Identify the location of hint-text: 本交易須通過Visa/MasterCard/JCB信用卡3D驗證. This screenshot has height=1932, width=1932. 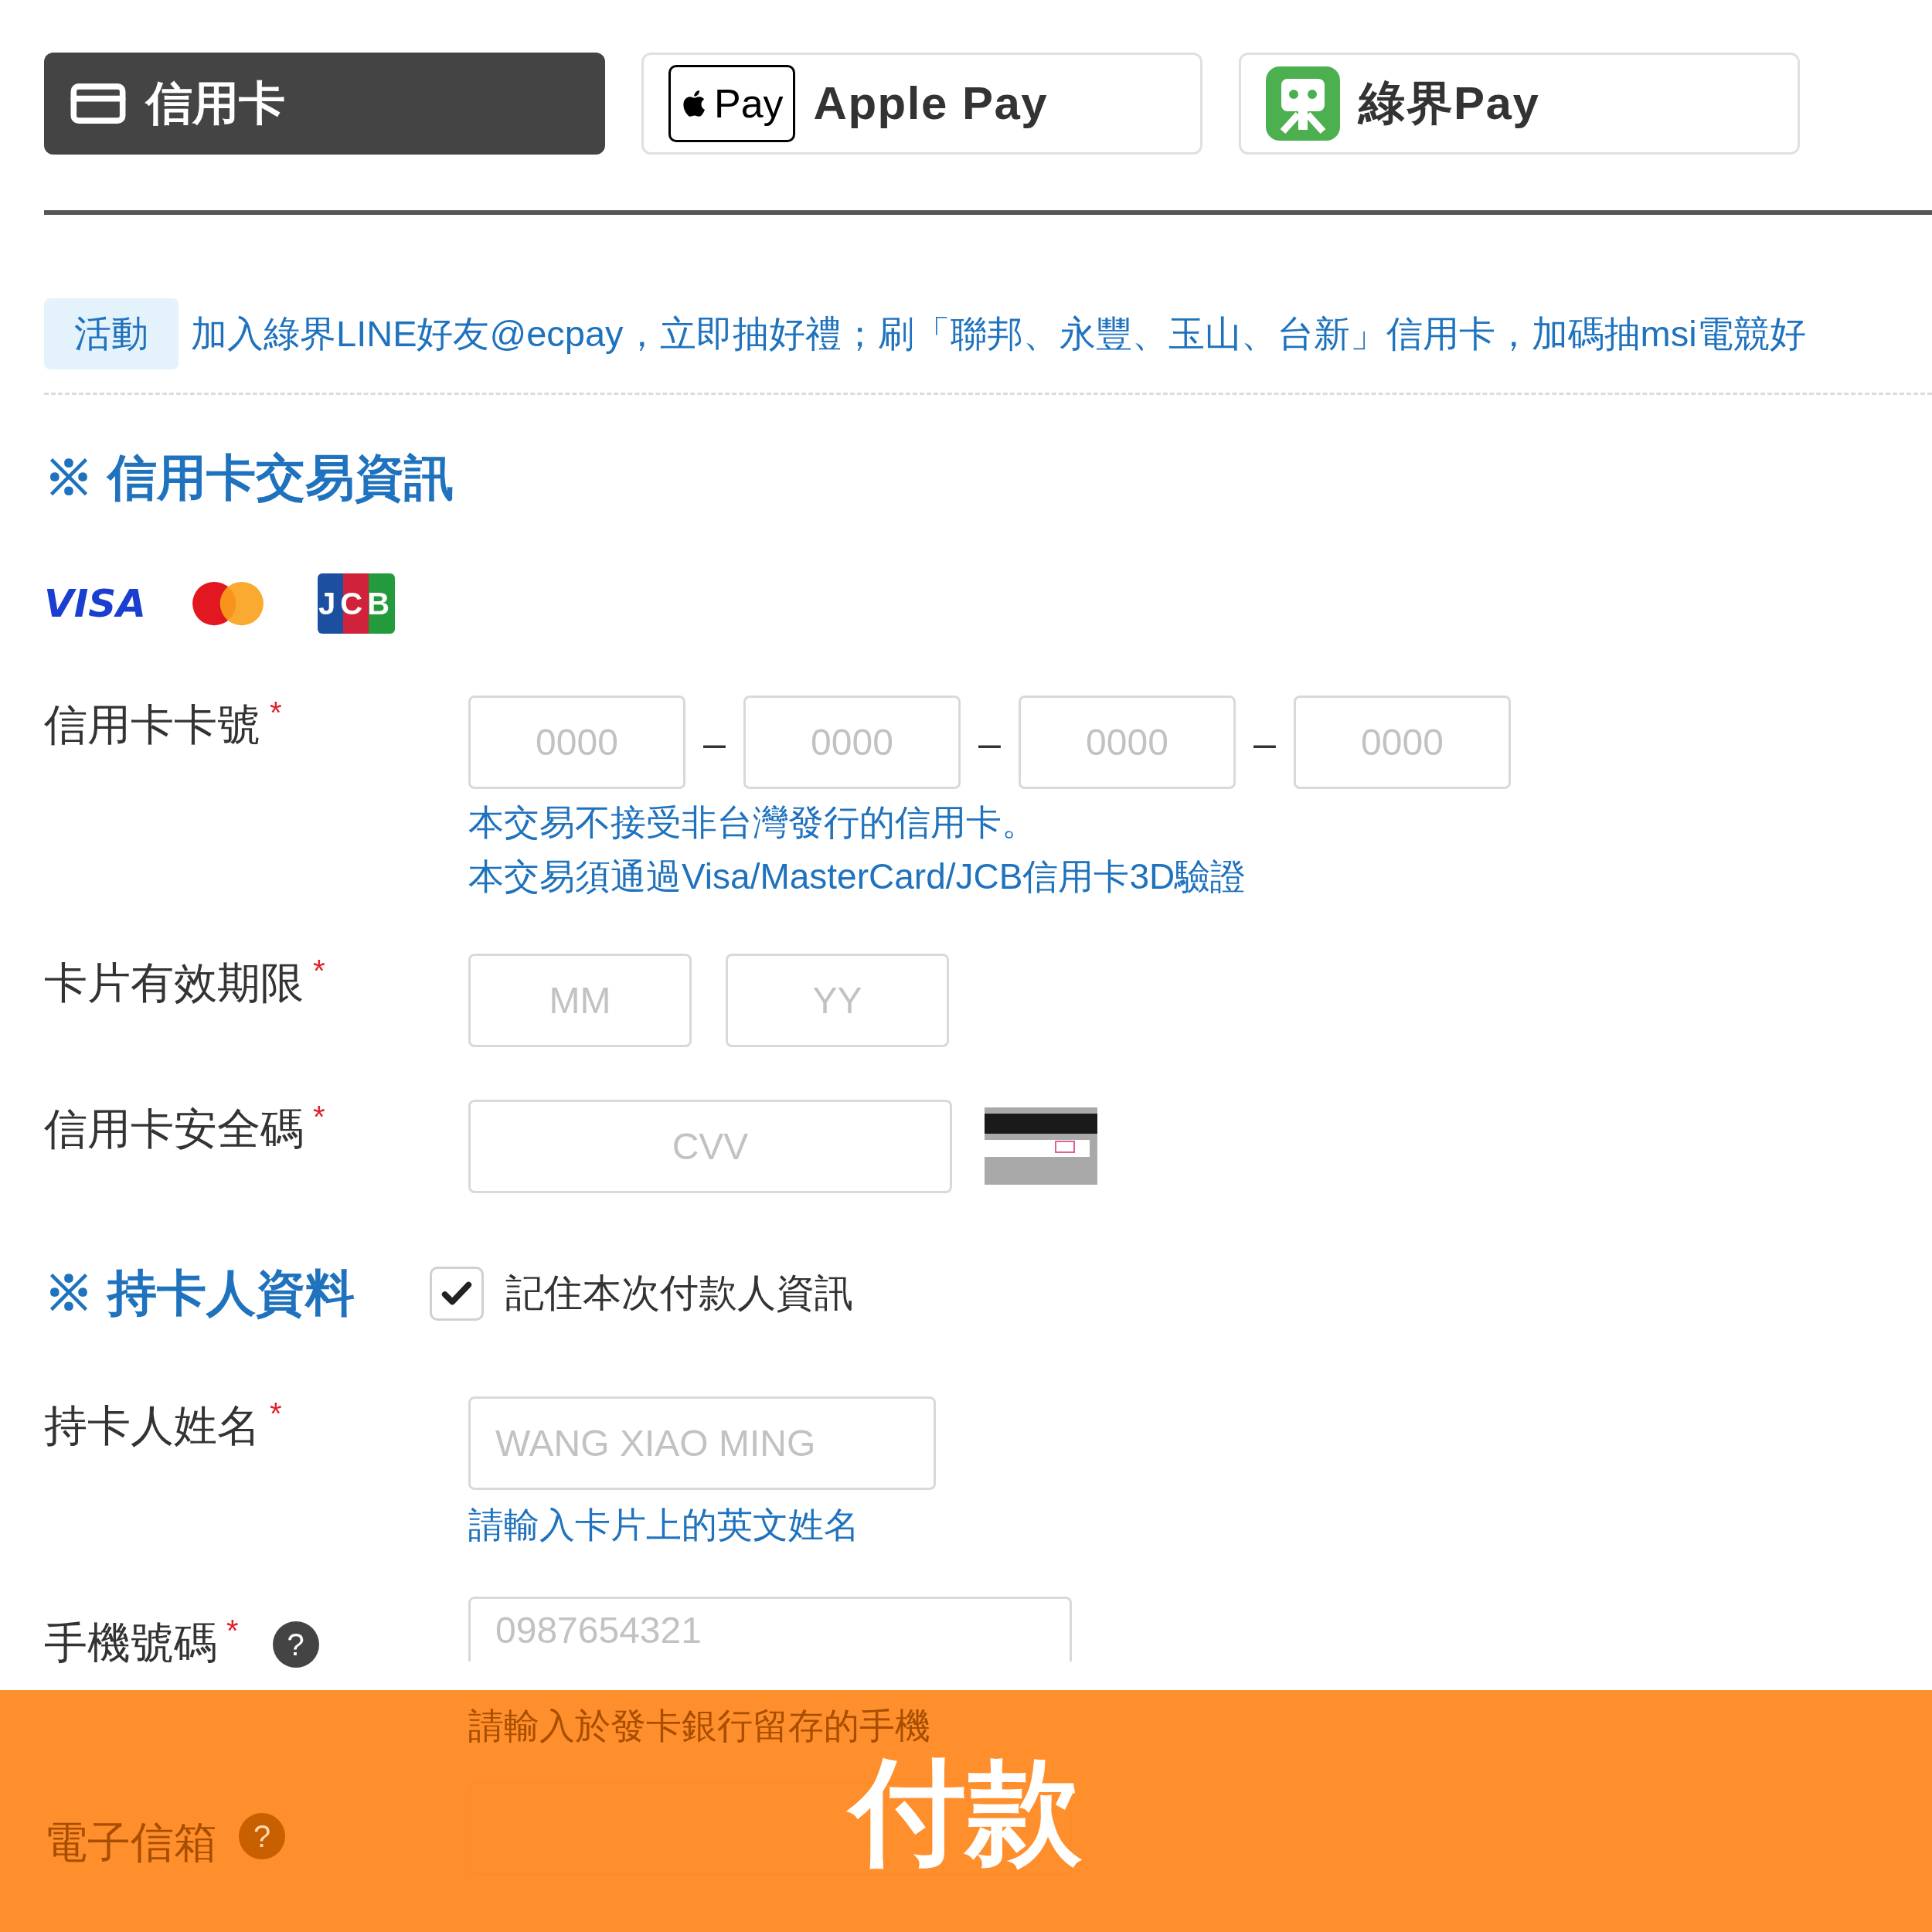
(857, 877).